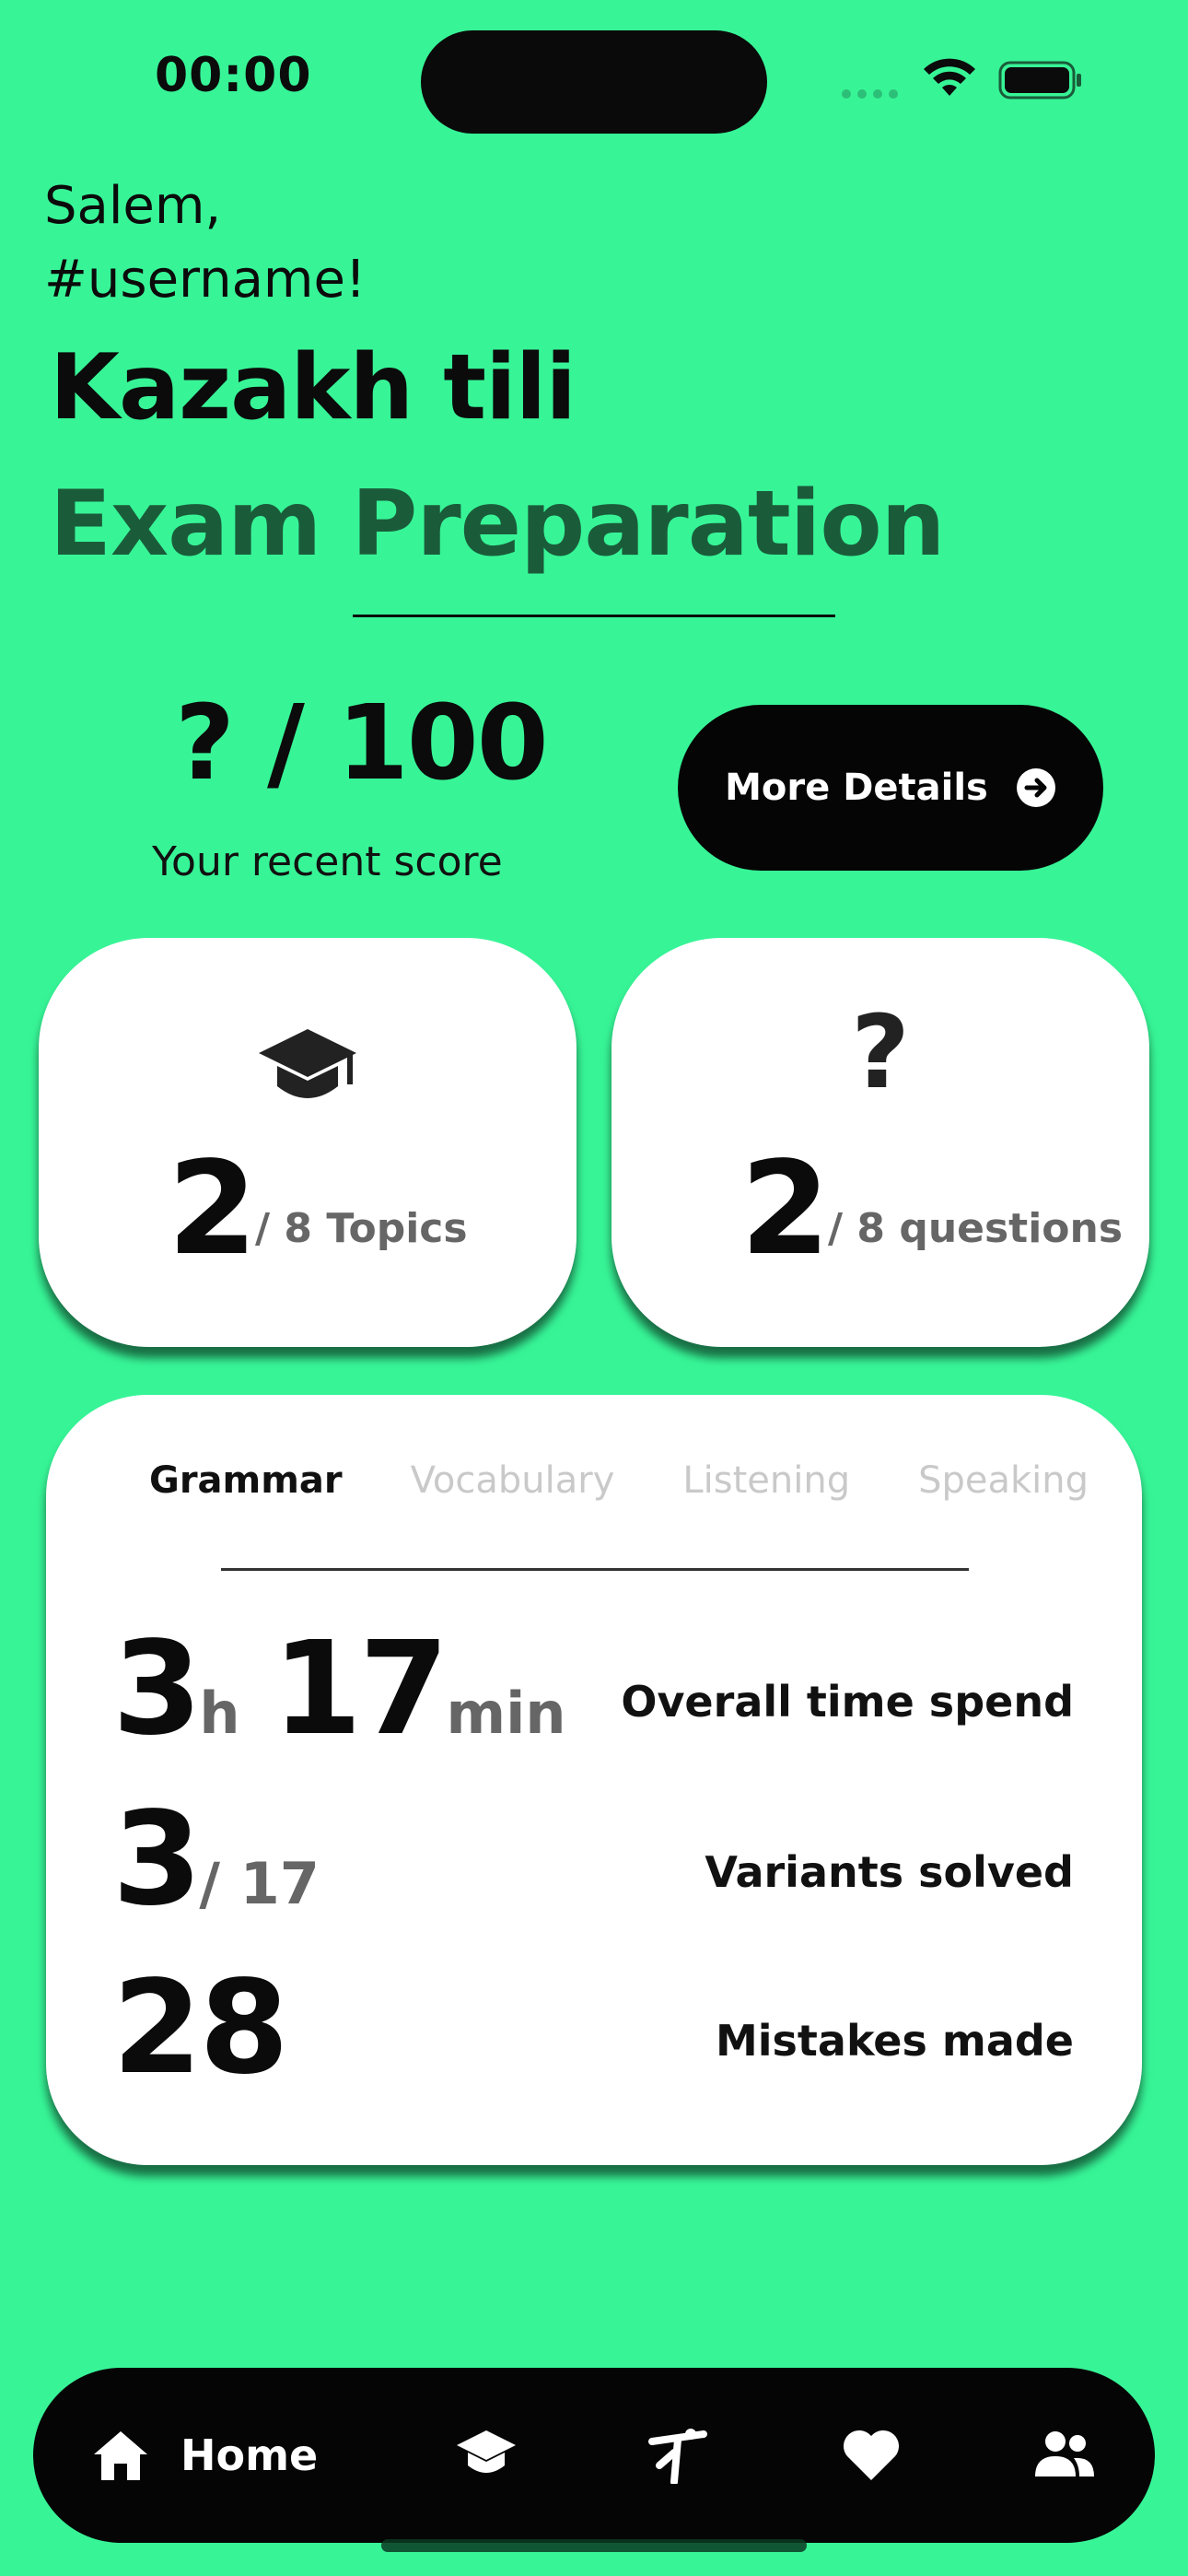 Image resolution: width=1188 pixels, height=2576 pixels. Describe the element at coordinates (593, 2029) in the screenshot. I see `mistakes-row: 28 Mistakes made` at that location.